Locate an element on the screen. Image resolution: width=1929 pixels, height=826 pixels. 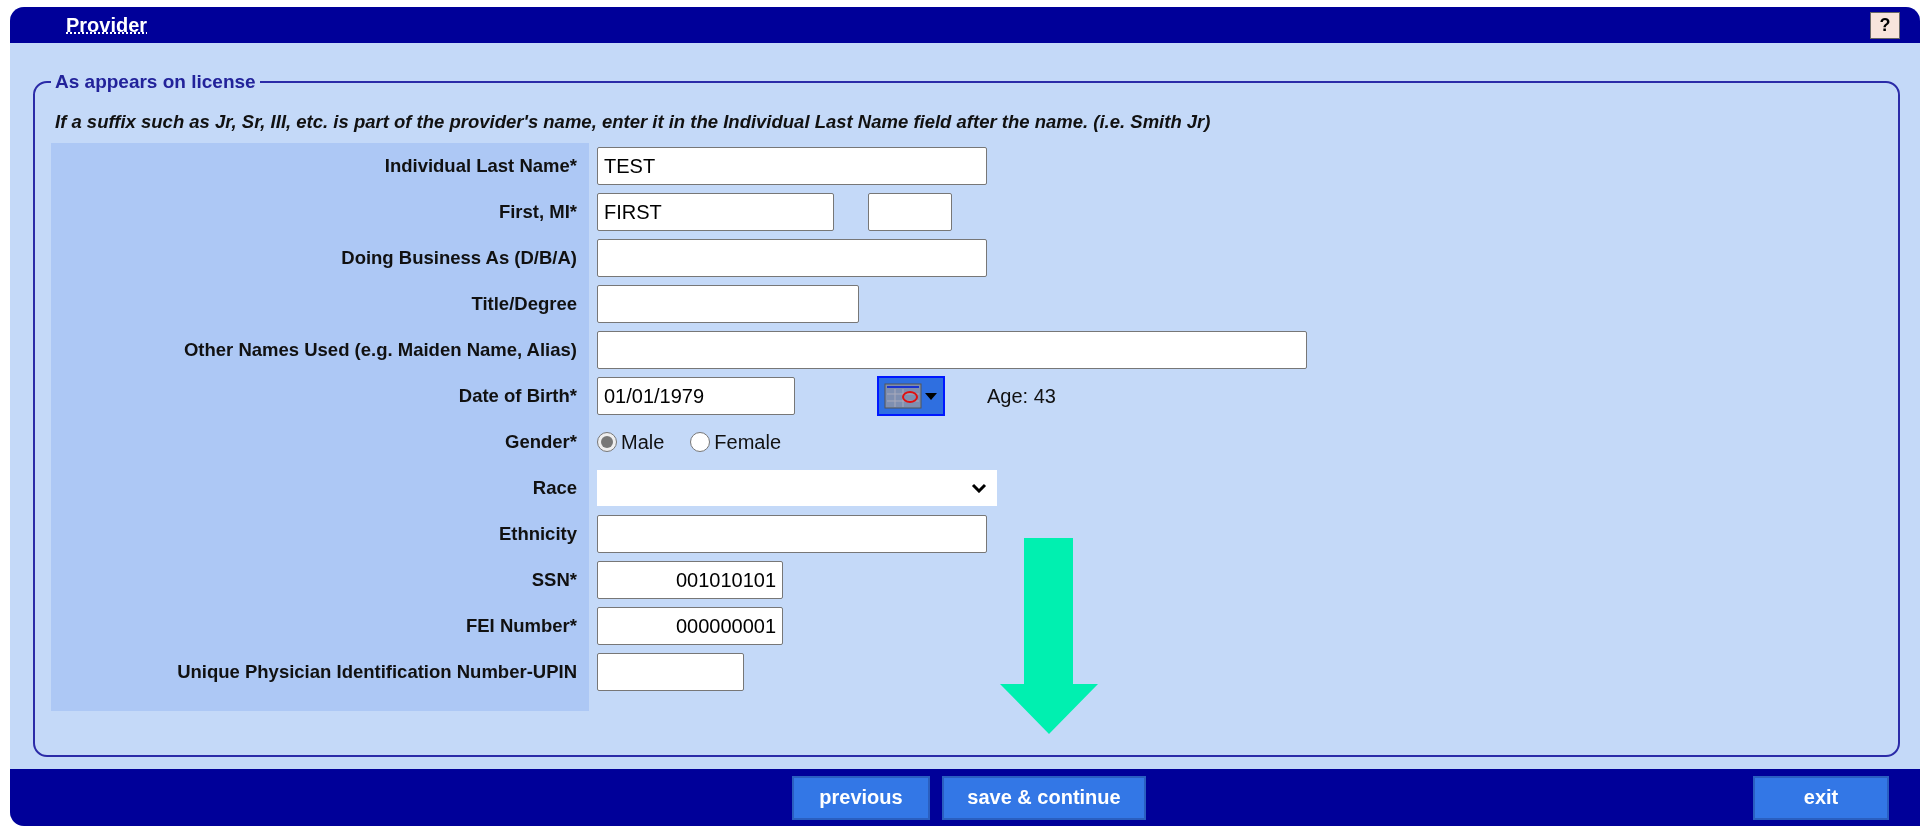
input-field: 001010101 is located at coordinates (690, 580).